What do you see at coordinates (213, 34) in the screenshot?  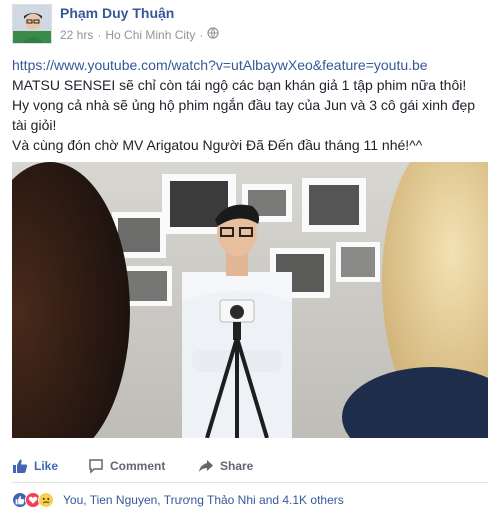 I see `globe-icon` at bounding box center [213, 34].